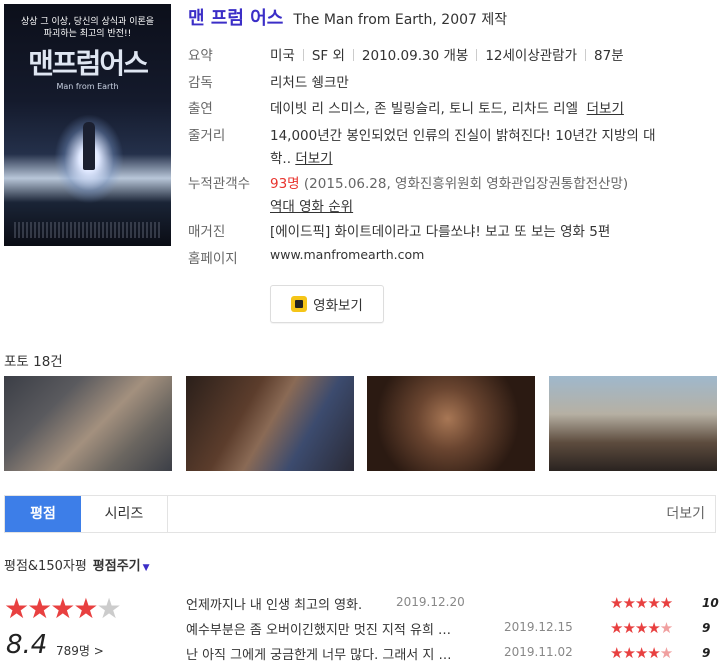 This screenshot has height=663, width=722. I want to click on audience-count: 93명, so click(285, 184).